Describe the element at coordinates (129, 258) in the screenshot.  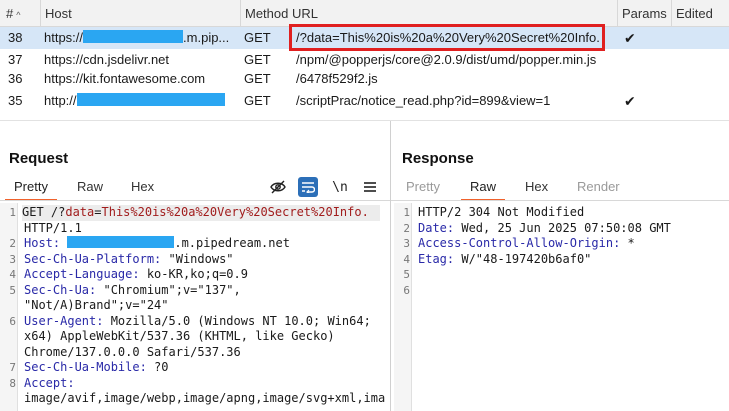
I see `header-sec-ch-ua-platform: Sec-Ch-Ua-Platform: "Windows"` at that location.